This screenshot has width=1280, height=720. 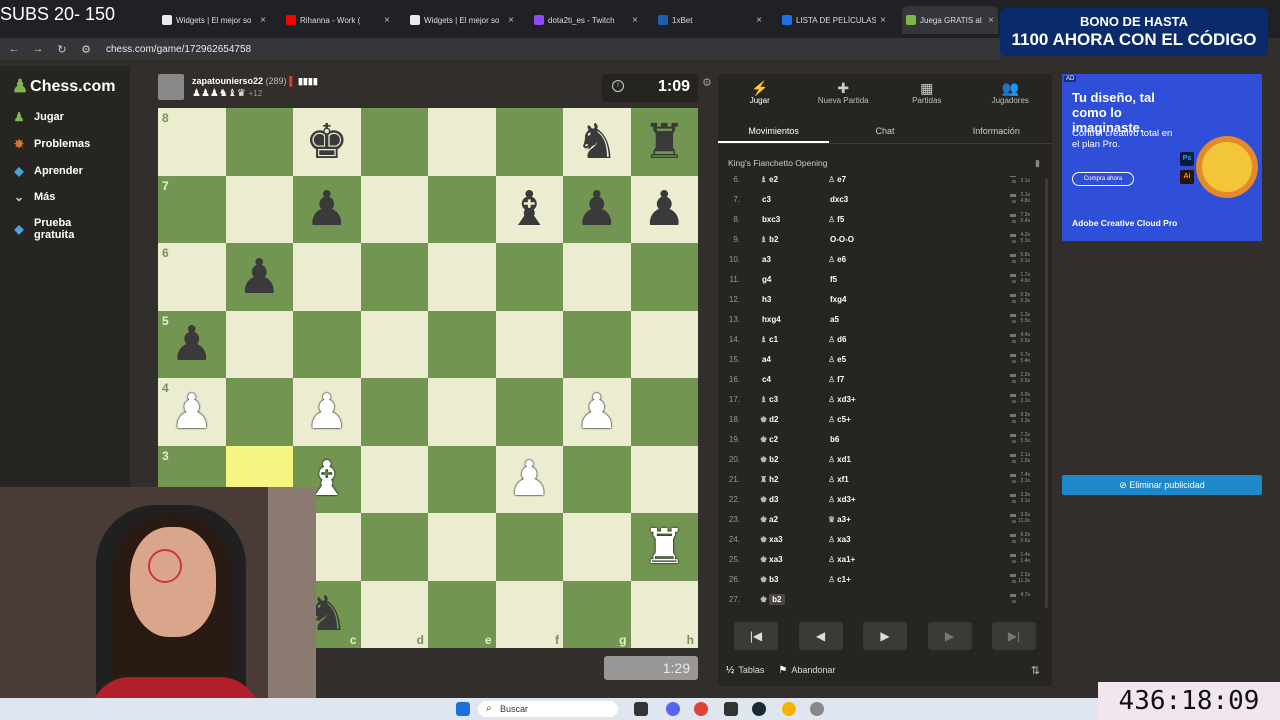 I want to click on url-field: chess.com/game/172962654758, so click(x=178, y=49).